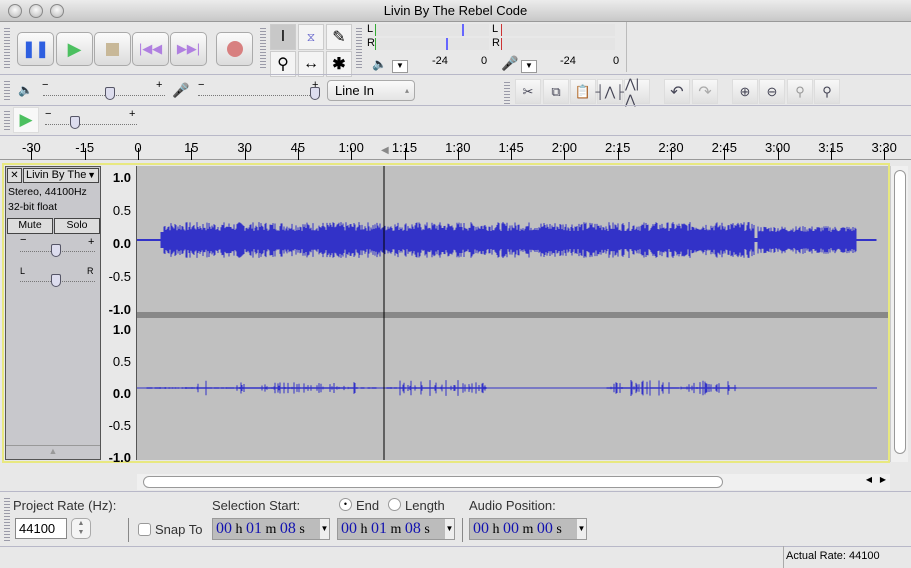  I want to click on play-icon: ▶, so click(26, 119).